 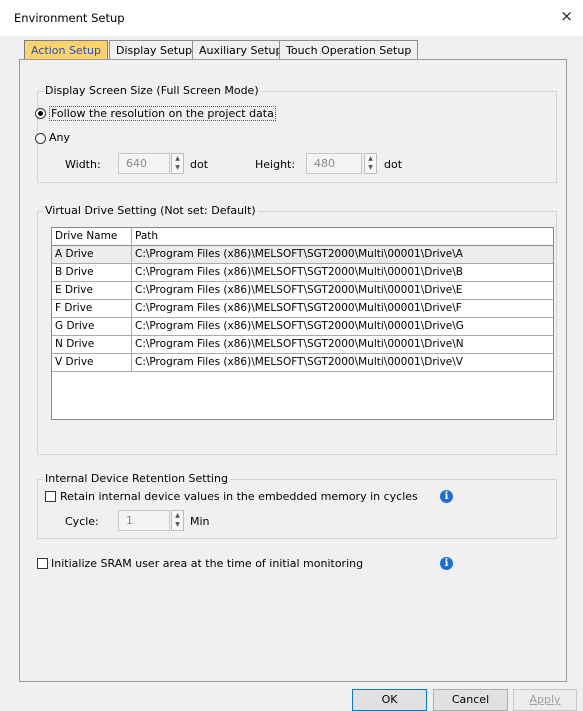 I want to click on initialize-sram-checkbox, so click(x=42, y=563).